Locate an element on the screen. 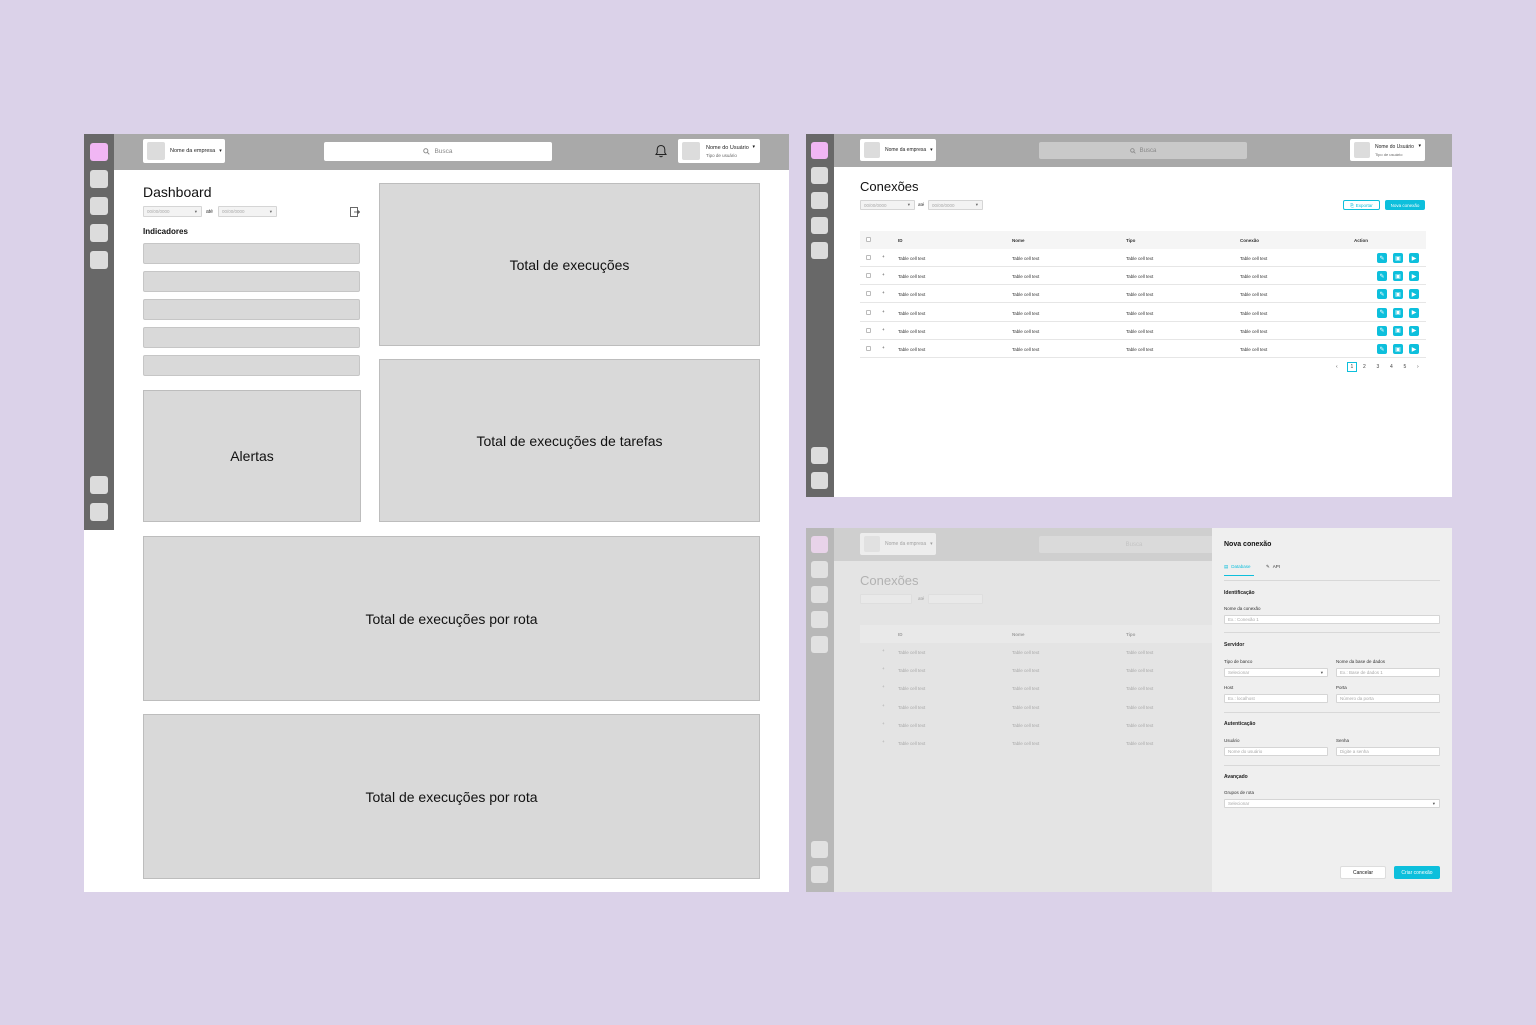 The height and width of the screenshot is (1025, 1536). porta-field: Número da porta is located at coordinates (1388, 698).